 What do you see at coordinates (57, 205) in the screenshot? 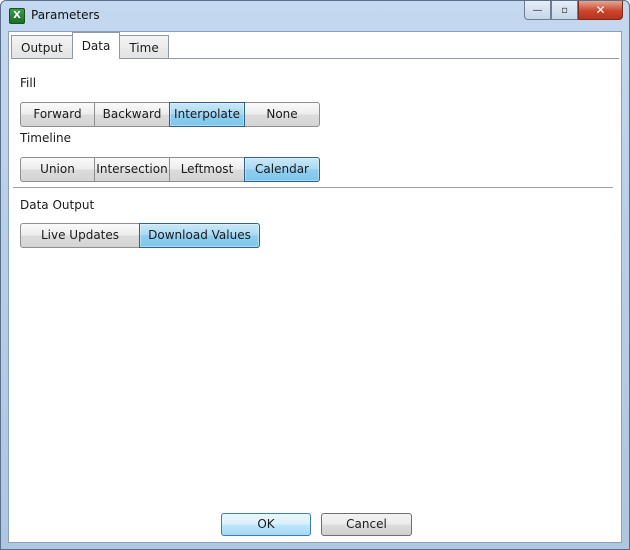
I see `data-output-label: Data Output` at bounding box center [57, 205].